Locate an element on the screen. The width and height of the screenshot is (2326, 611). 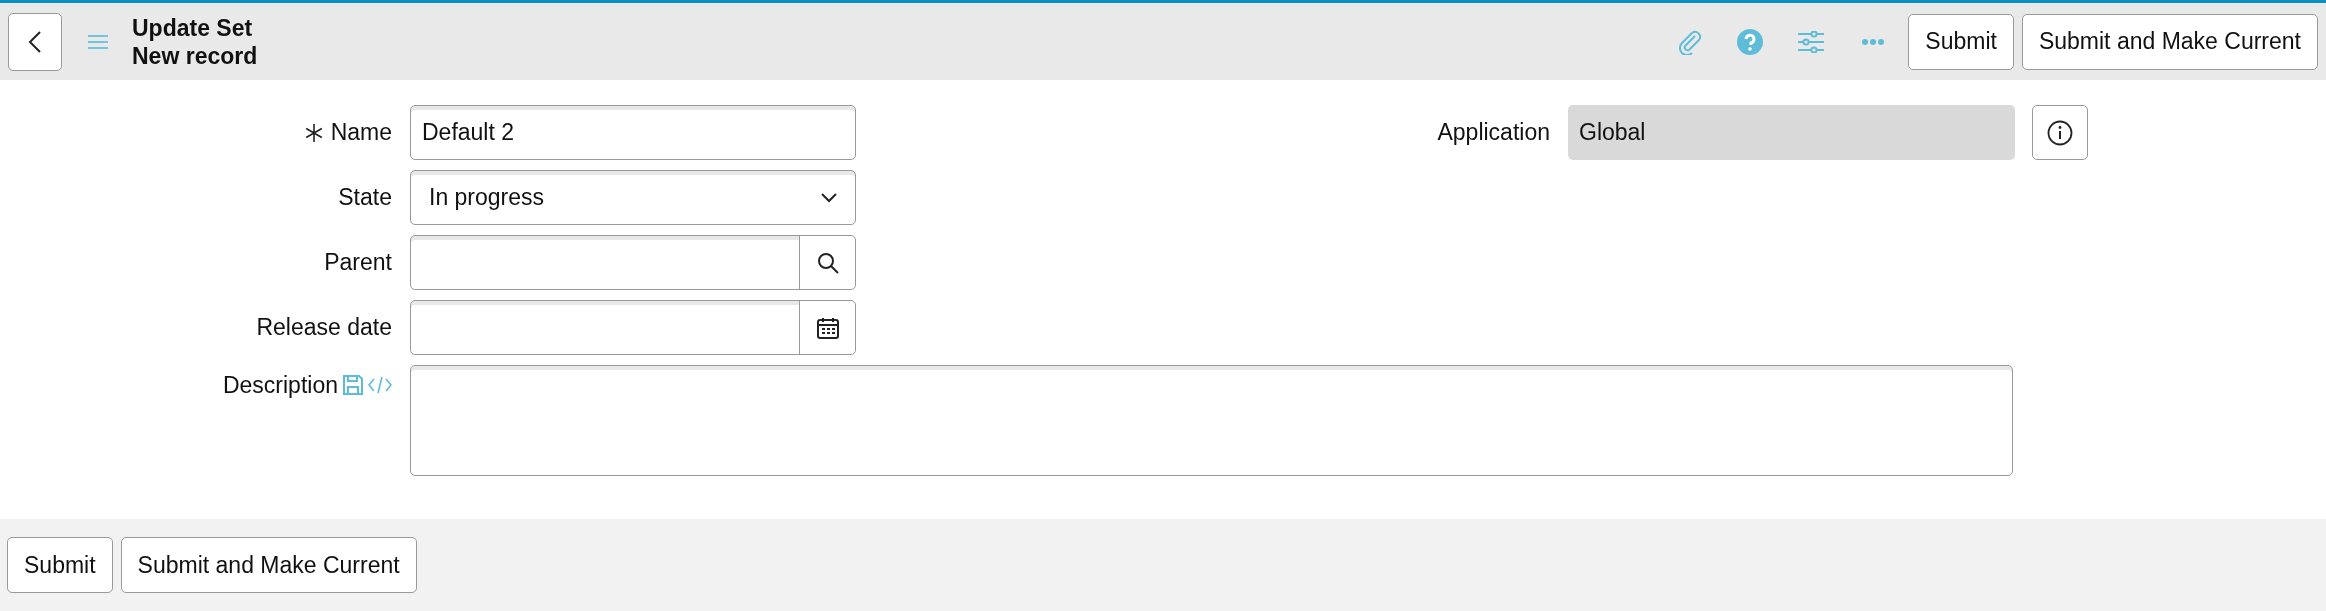
field-label: Release date is located at coordinates (324, 328).